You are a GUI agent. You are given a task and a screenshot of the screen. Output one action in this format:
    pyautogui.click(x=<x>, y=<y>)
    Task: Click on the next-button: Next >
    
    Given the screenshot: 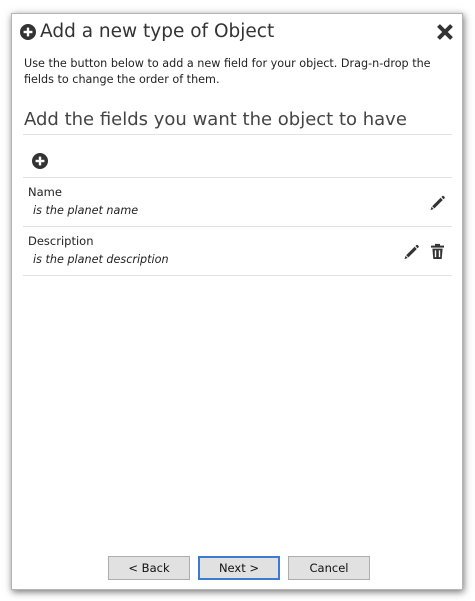 What is the action you would take?
    pyautogui.click(x=239, y=568)
    